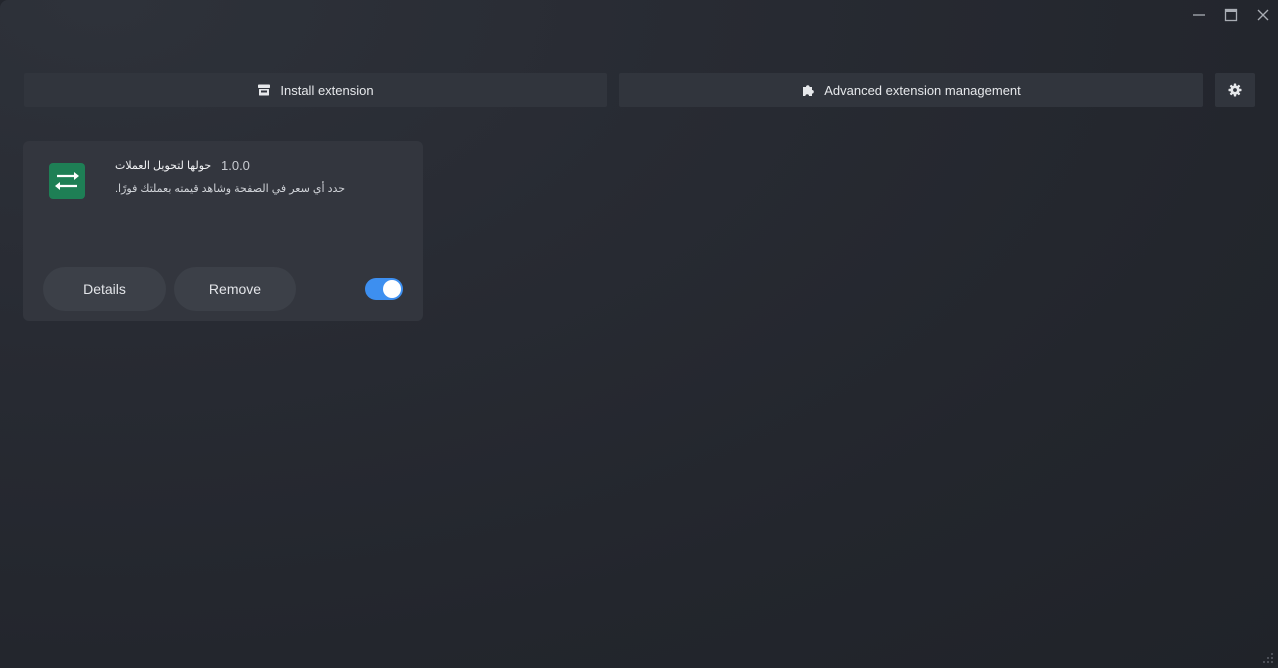  Describe the element at coordinates (922, 90) in the screenshot. I see `advanced-extension-management-label: Advanced extension management` at that location.